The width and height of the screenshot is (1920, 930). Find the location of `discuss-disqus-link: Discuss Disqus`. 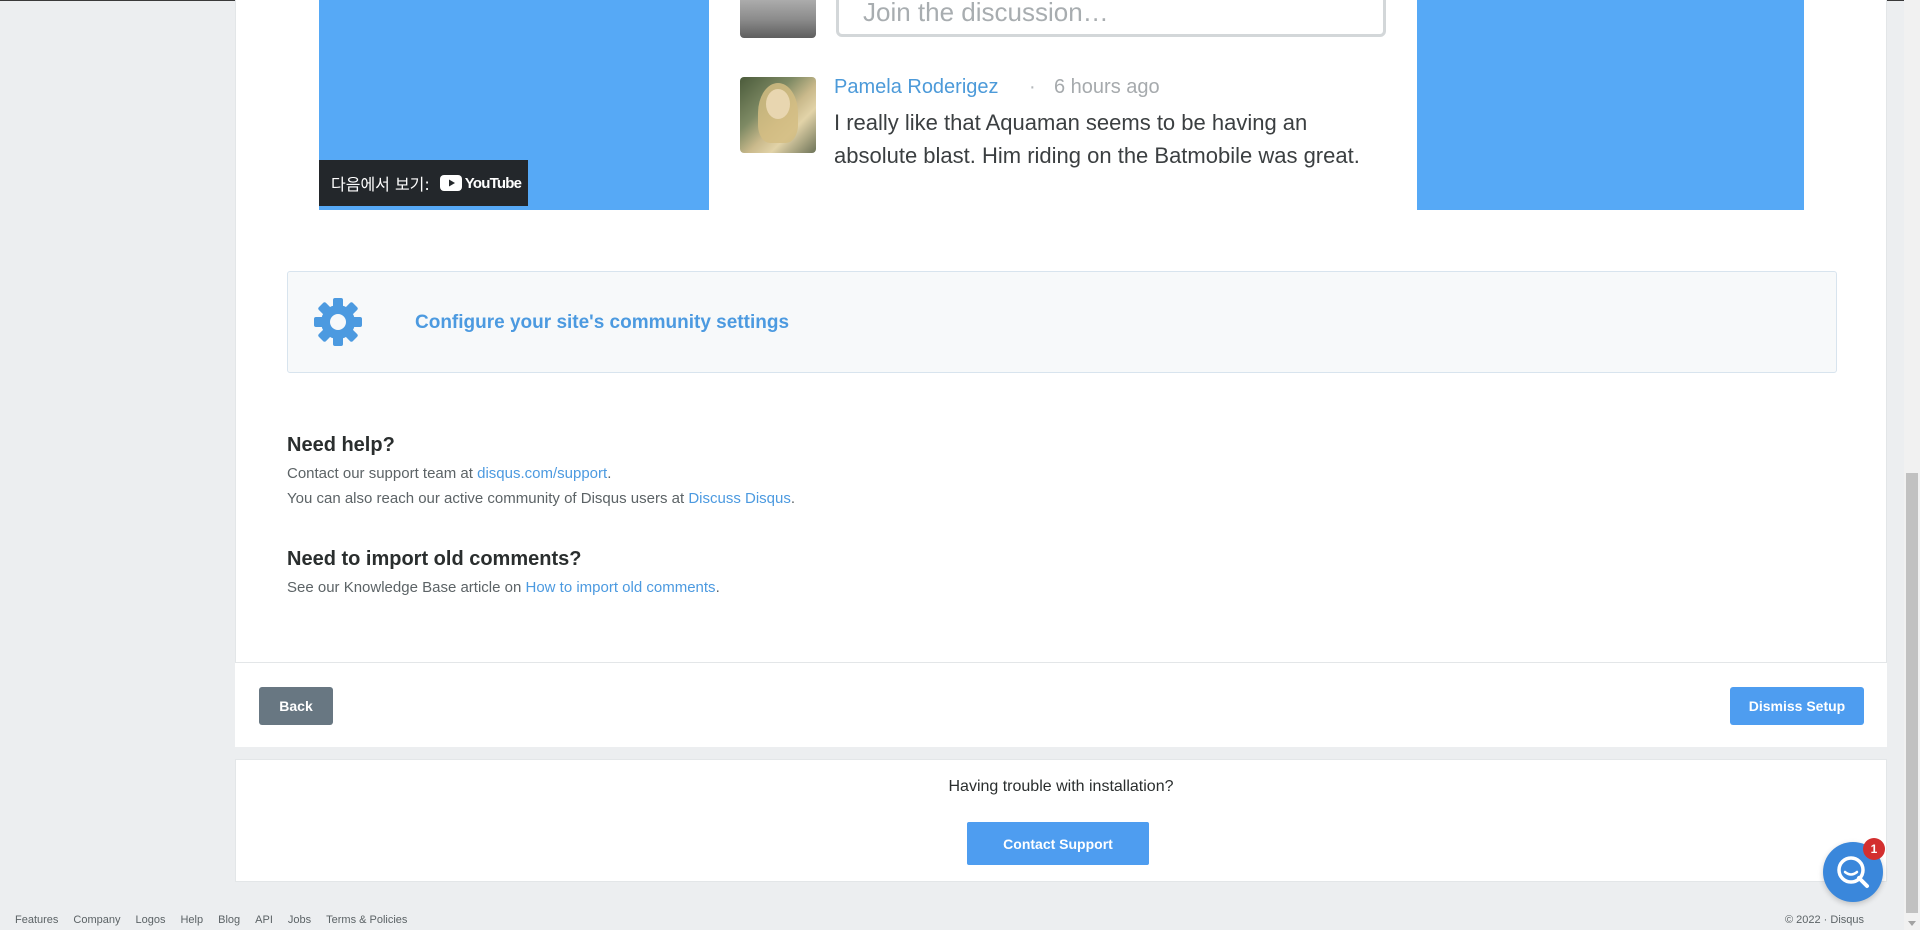

discuss-disqus-link: Discuss Disqus is located at coordinates (739, 498).